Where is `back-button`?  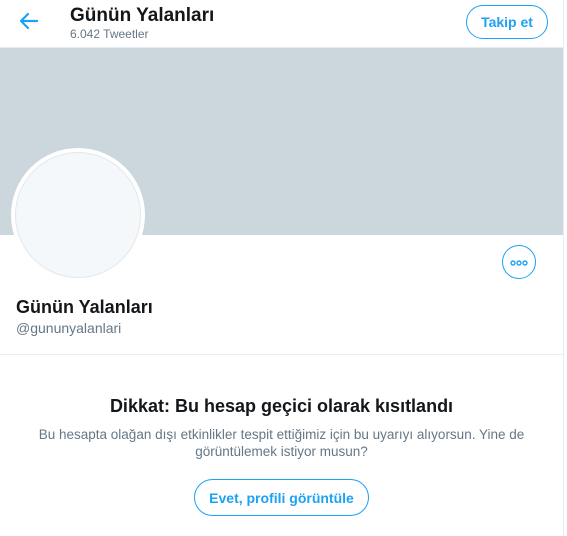 back-button is located at coordinates (29, 23).